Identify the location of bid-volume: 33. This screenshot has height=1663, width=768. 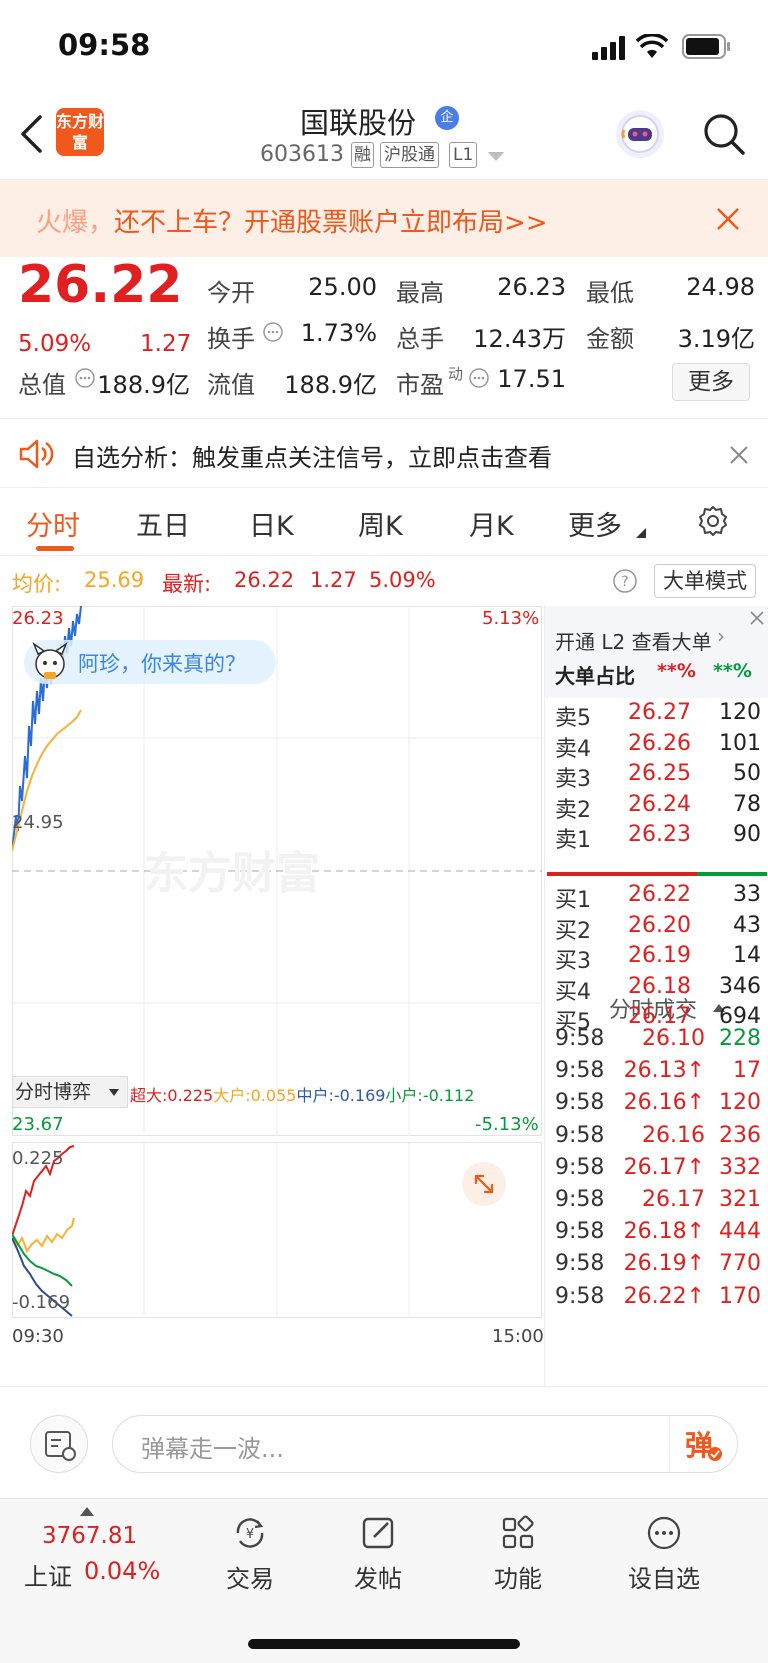
(747, 894).